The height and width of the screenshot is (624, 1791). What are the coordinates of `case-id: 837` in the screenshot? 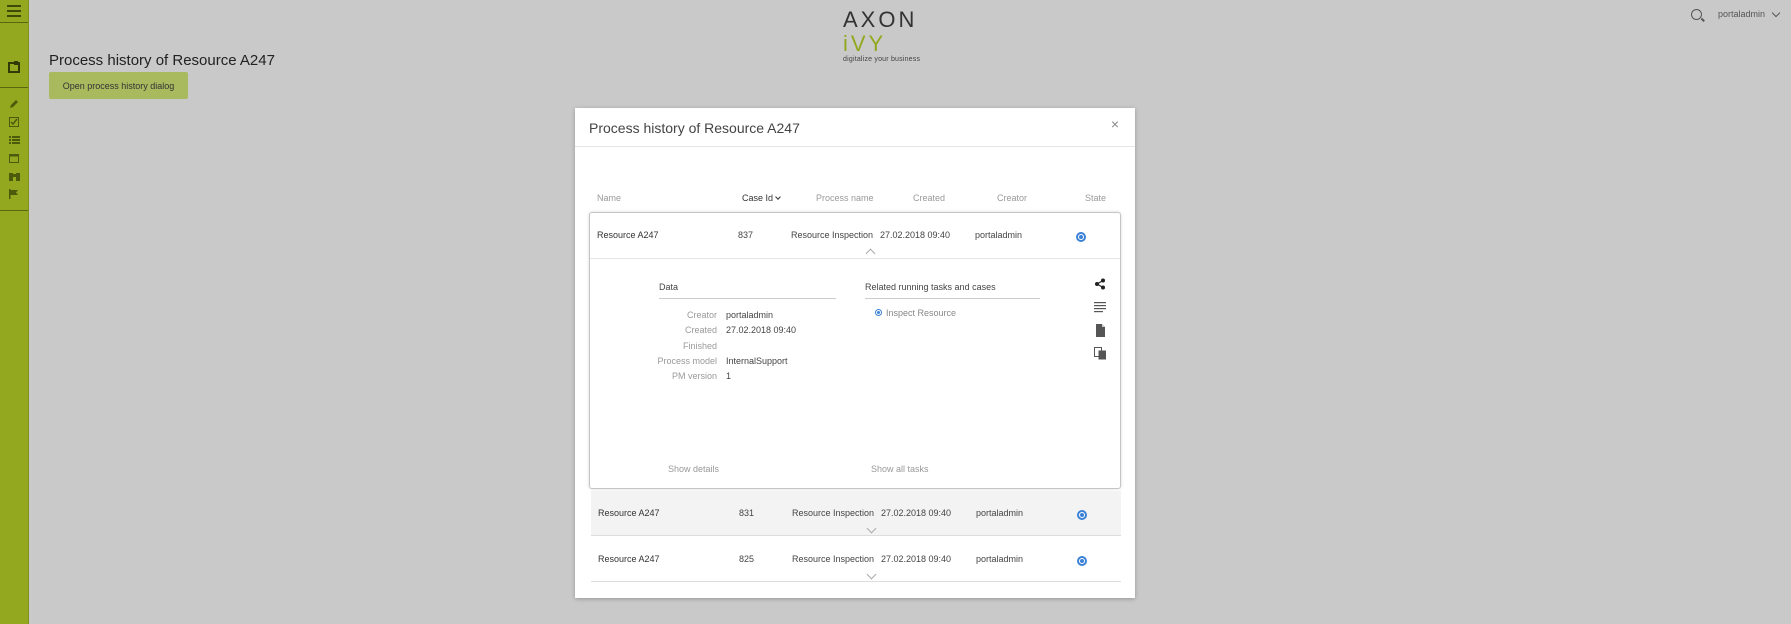 It's located at (746, 235).